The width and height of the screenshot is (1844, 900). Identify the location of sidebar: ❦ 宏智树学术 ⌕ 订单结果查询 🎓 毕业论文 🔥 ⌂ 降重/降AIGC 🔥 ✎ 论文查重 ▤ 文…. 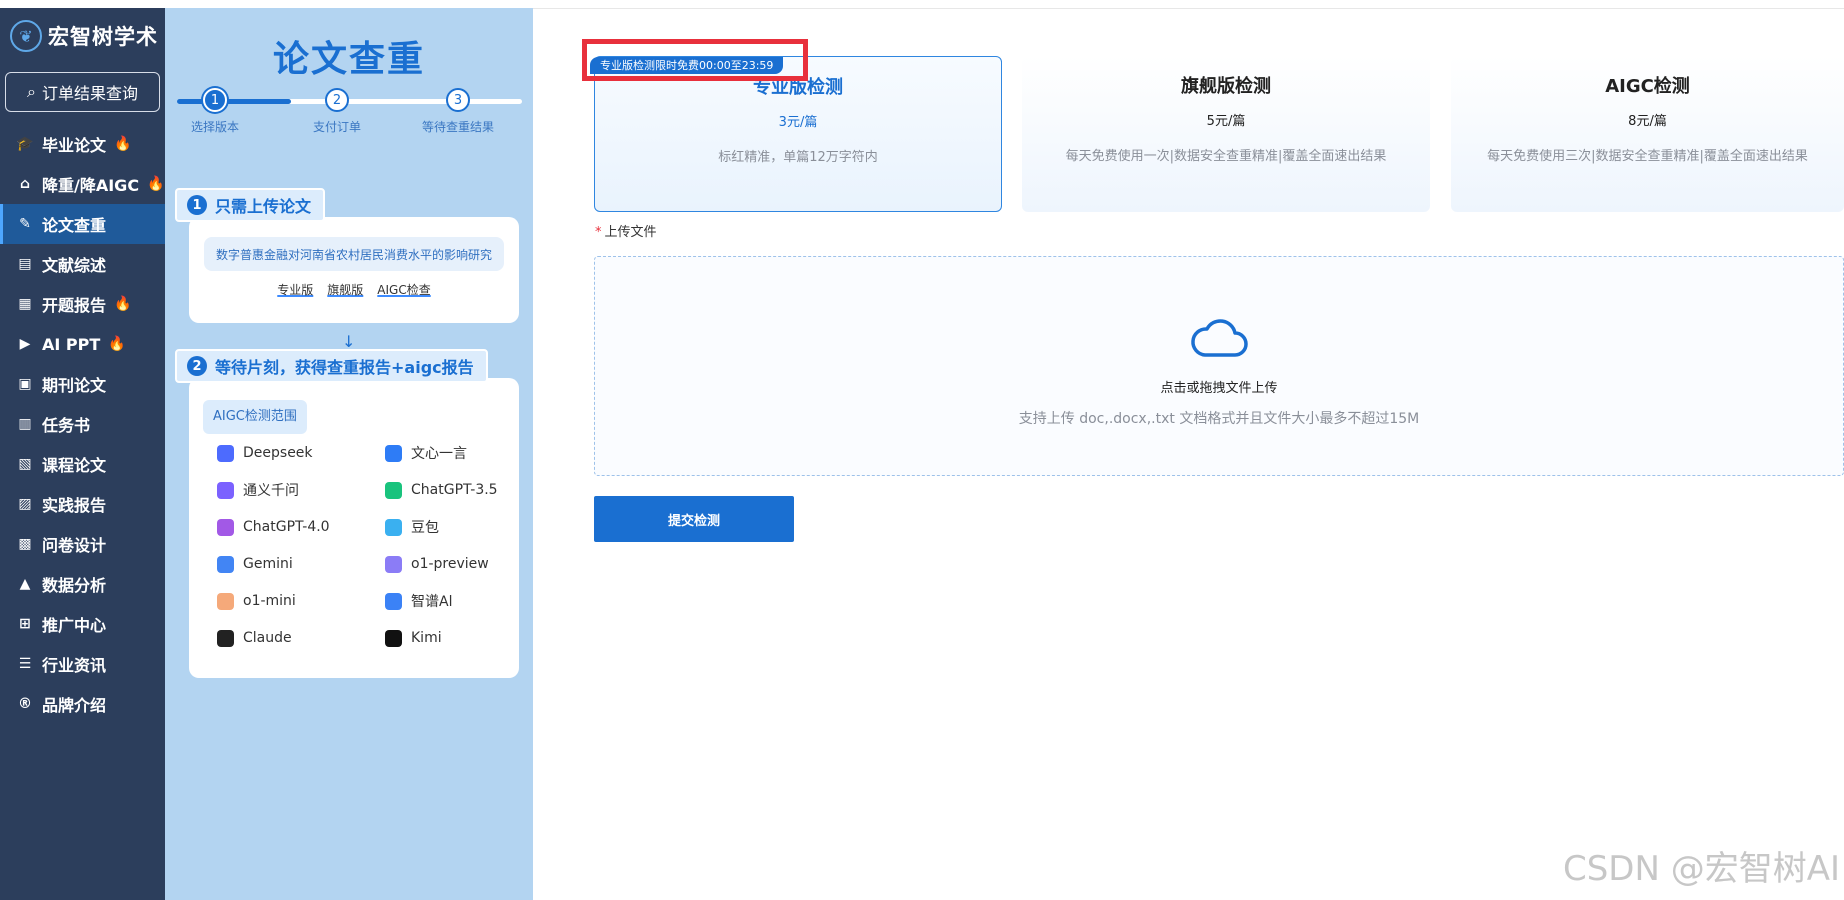
(82, 454).